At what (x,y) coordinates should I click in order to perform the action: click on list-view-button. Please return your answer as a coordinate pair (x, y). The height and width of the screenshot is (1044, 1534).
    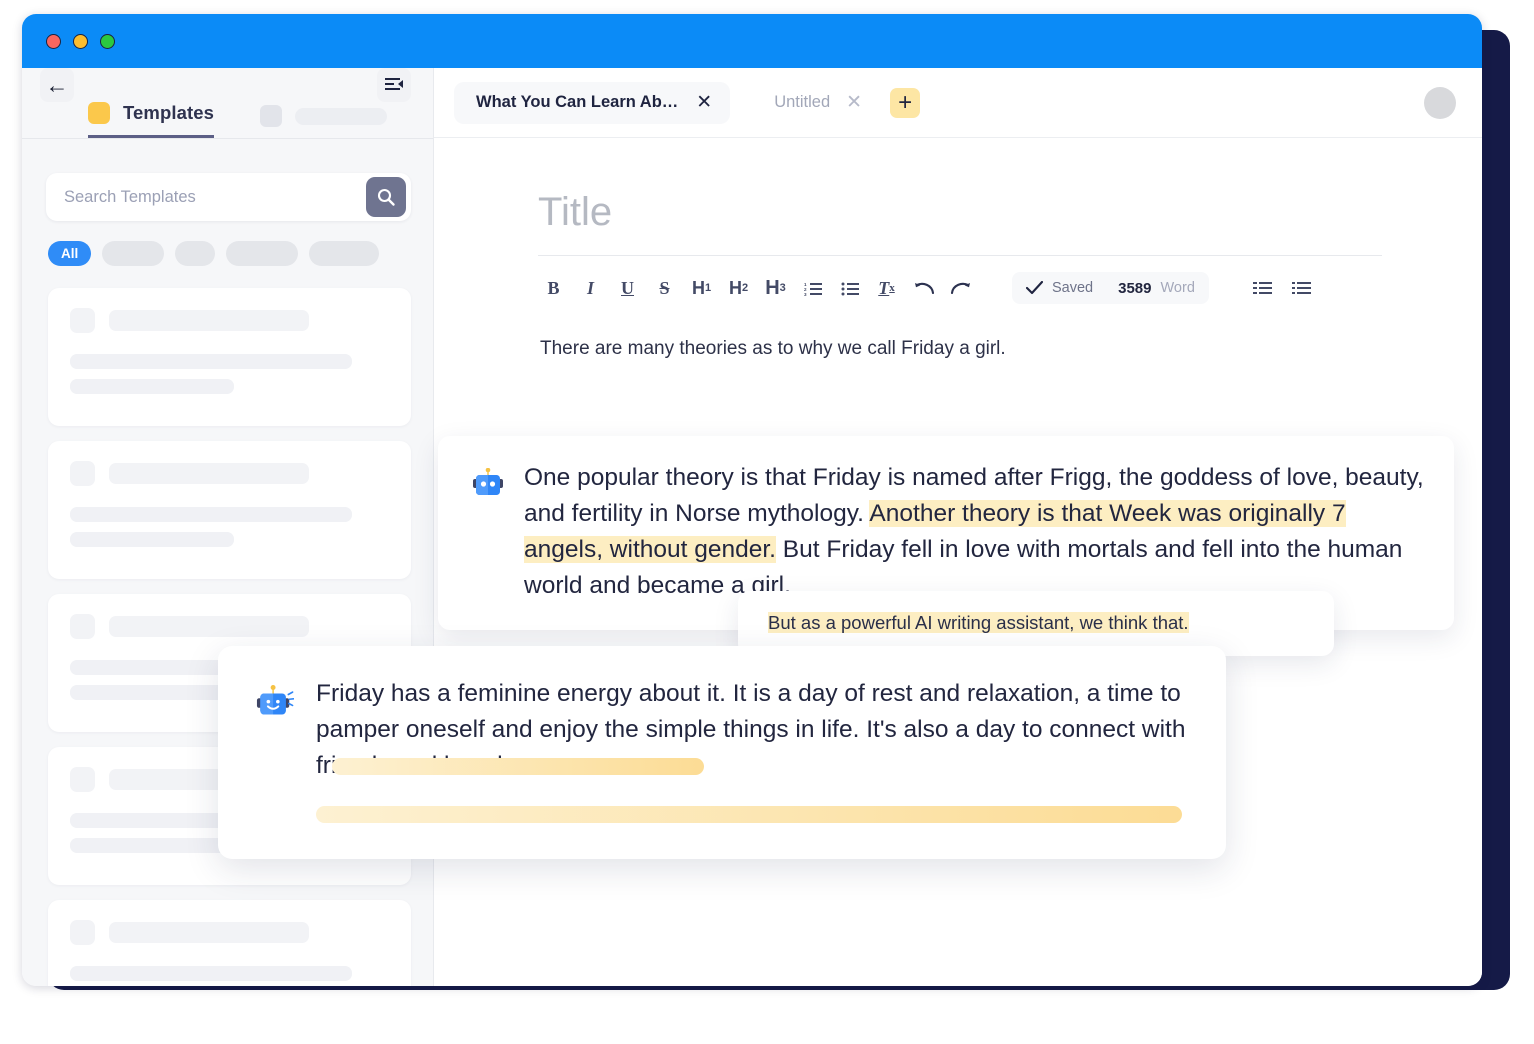
    Looking at the image, I should click on (1262, 288).